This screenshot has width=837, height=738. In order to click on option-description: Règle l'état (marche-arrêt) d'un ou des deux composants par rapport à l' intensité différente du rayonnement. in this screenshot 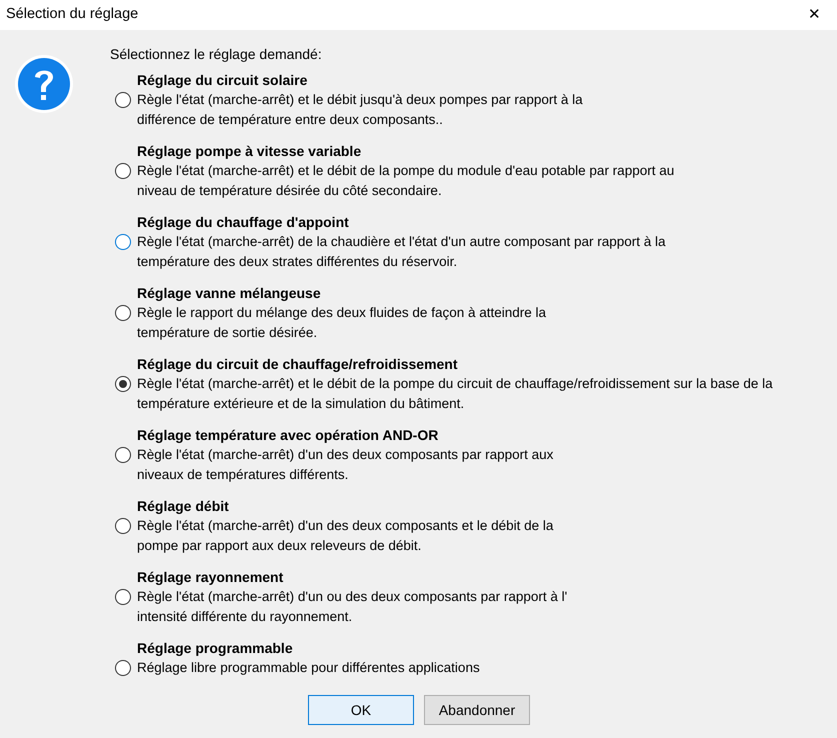, I will do `click(352, 607)`.